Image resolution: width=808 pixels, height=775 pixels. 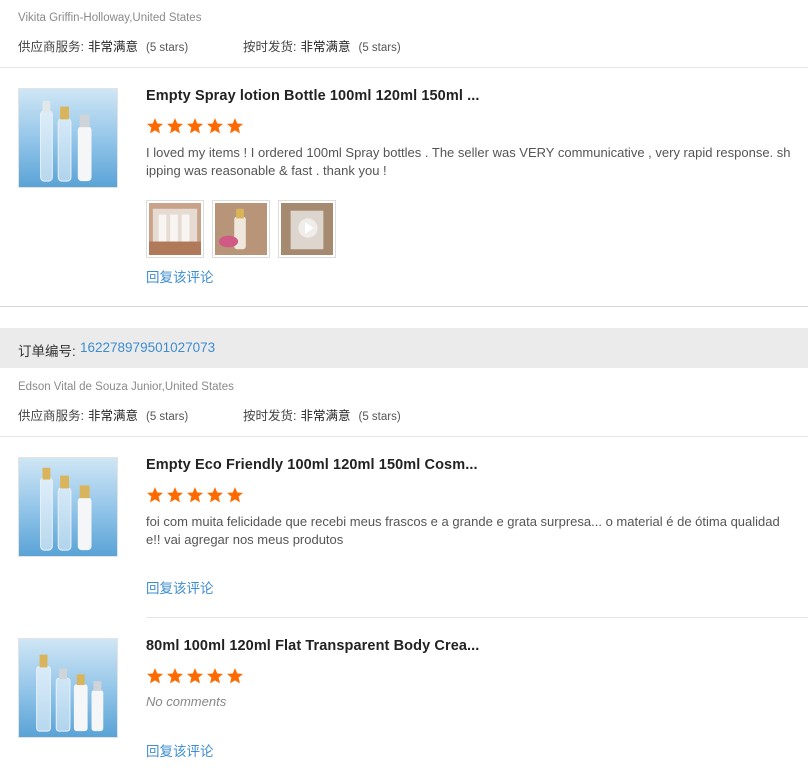 I want to click on order-number-link: 162278979501027073, so click(x=147, y=347).